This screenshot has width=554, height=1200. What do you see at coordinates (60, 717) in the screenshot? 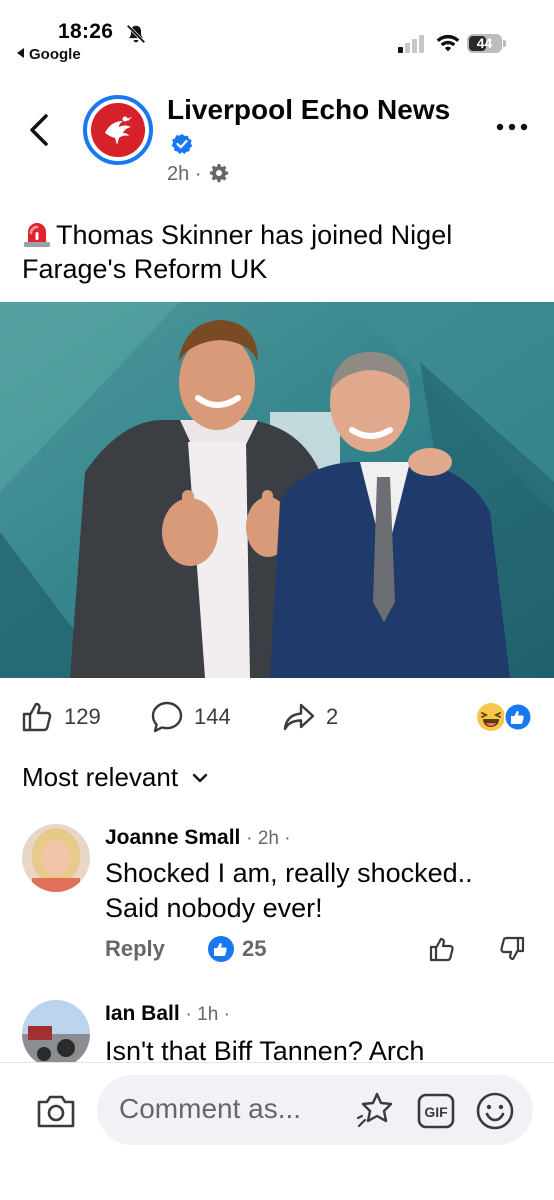
I see `like-button: 129` at bounding box center [60, 717].